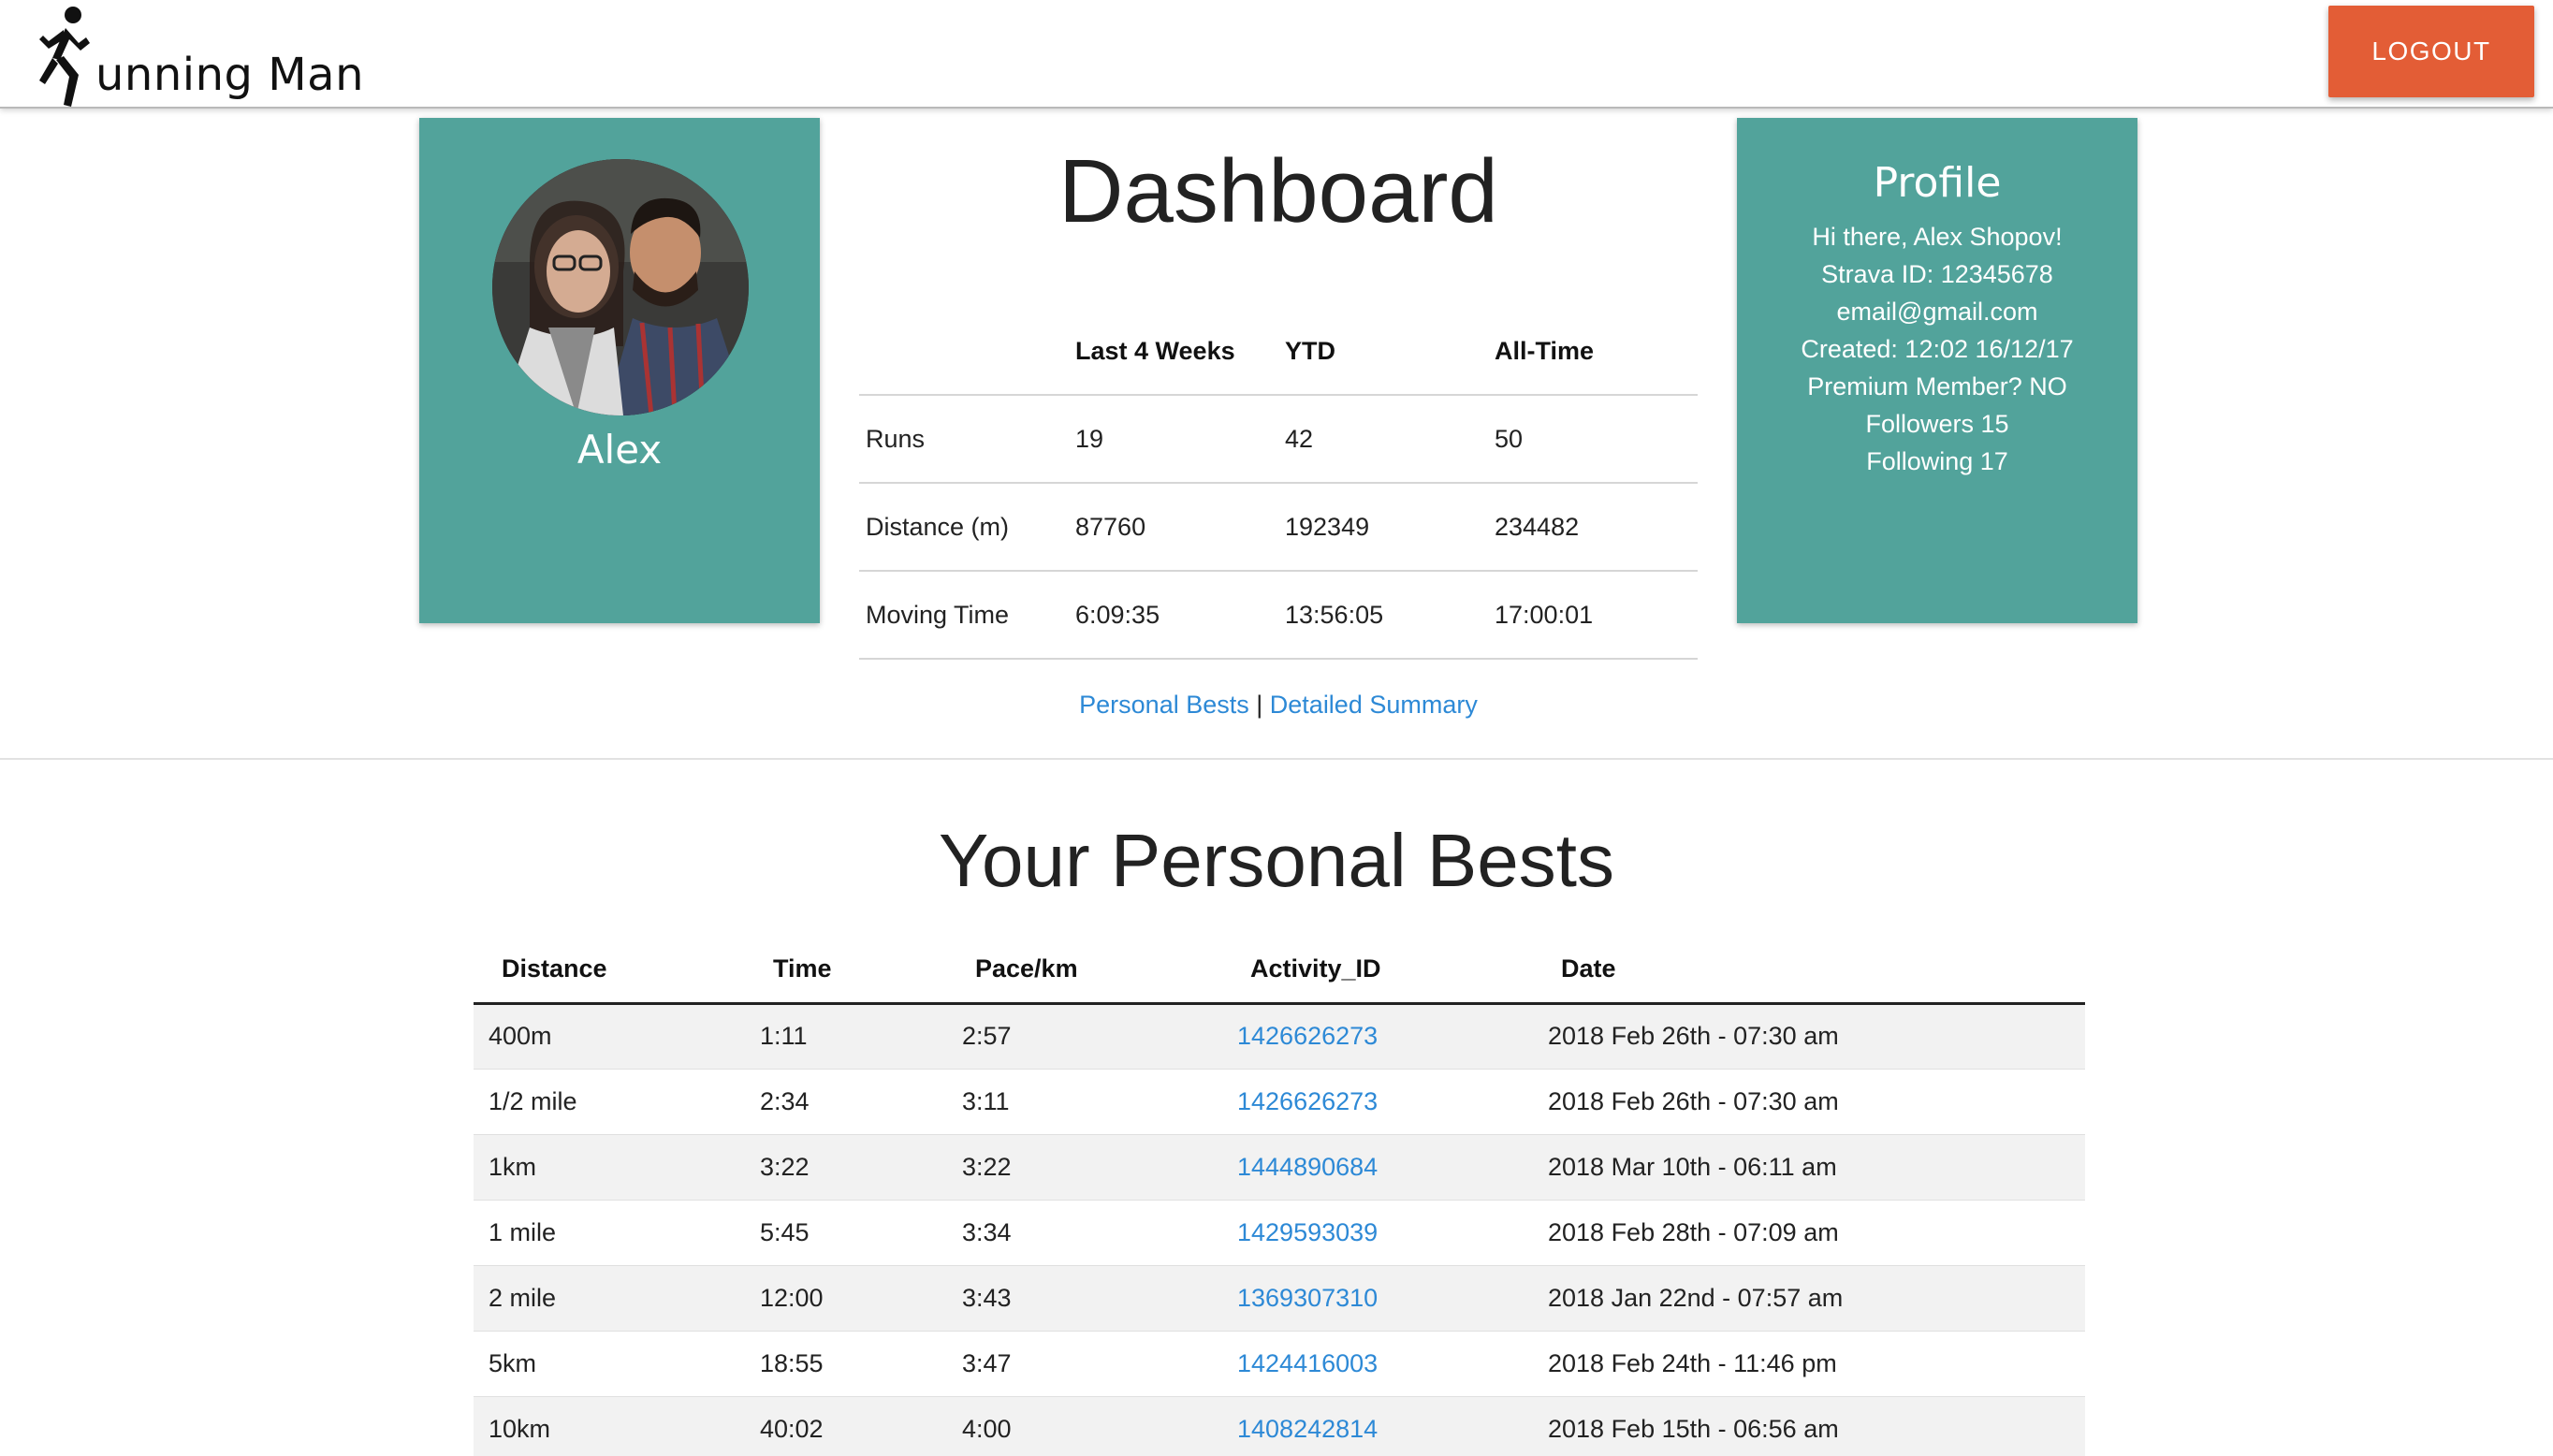 The width and height of the screenshot is (2553, 1456). I want to click on pb-pace: 3:47, so click(1084, 1364).